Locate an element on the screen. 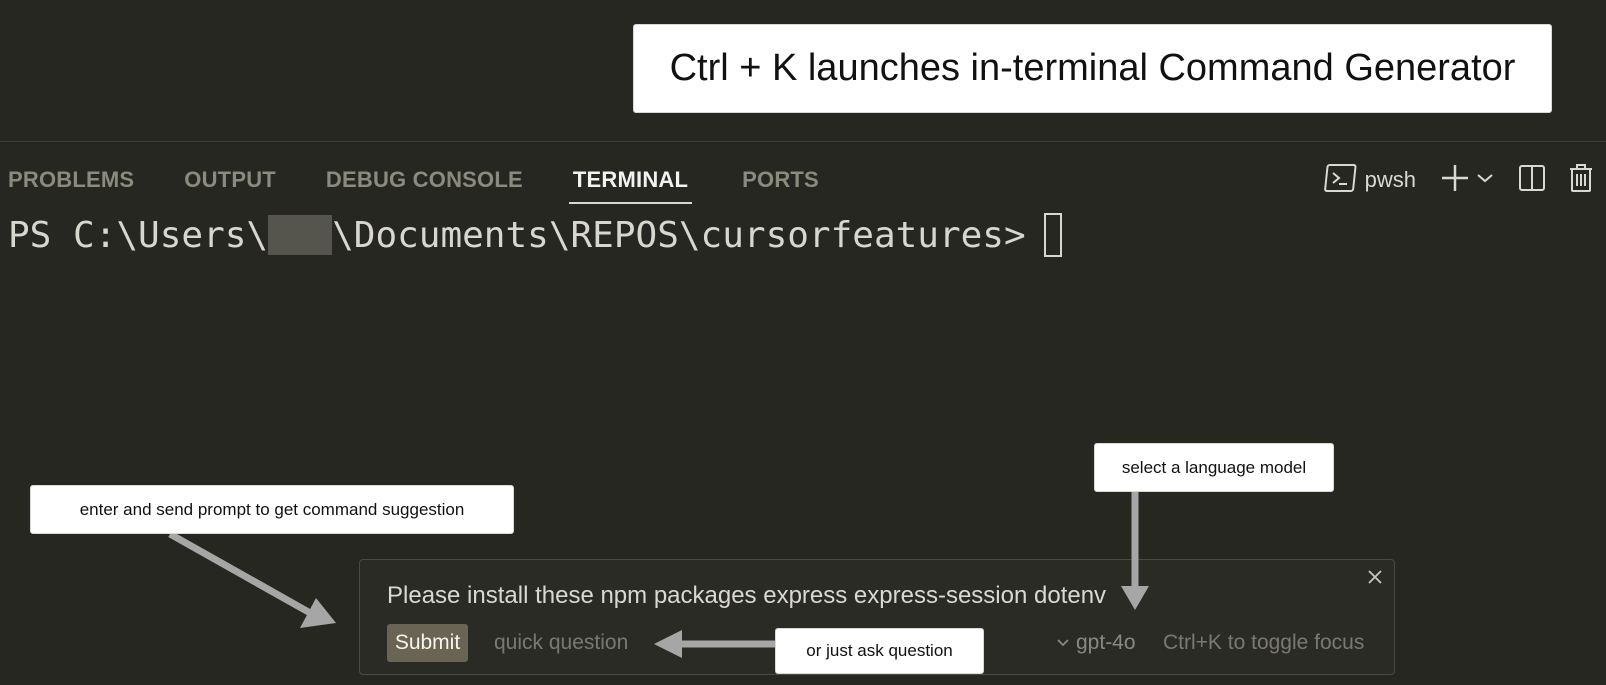 This screenshot has height=685, width=1606. arrow-to-model is located at coordinates (1135, 551).